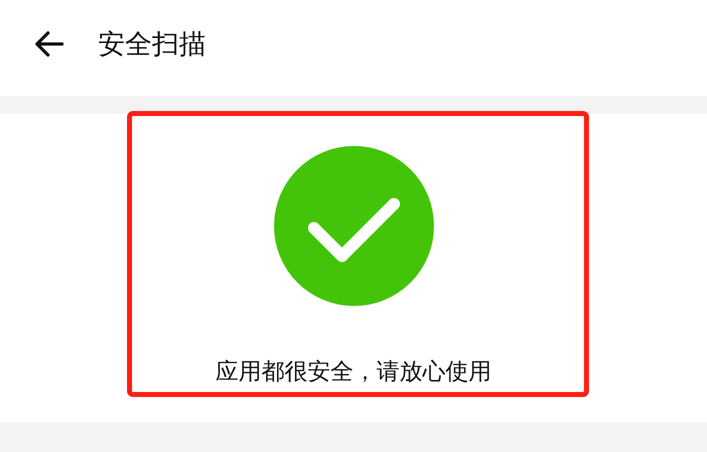 The width and height of the screenshot is (707, 452). Describe the element at coordinates (152, 45) in the screenshot. I see `page-title: 安全扫描` at that location.